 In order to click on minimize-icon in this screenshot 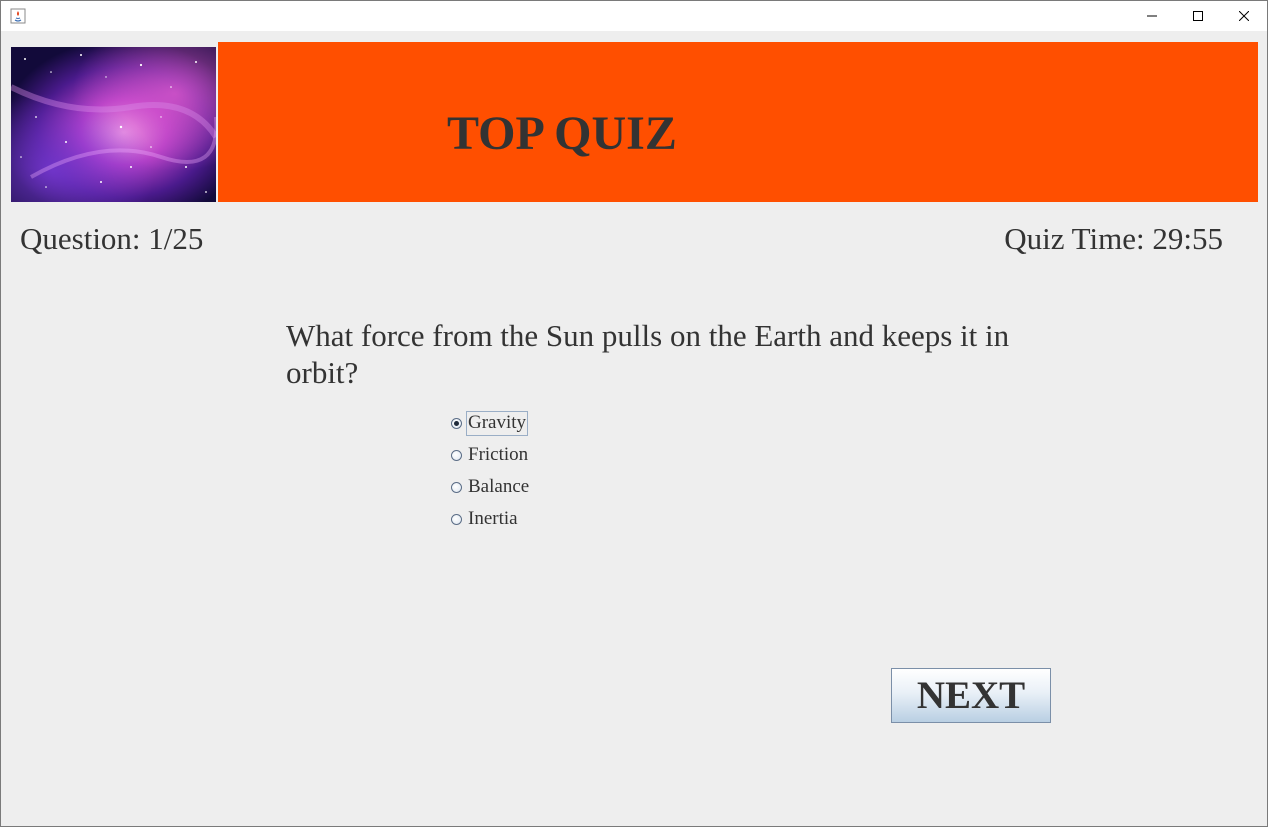, I will do `click(1152, 16)`.